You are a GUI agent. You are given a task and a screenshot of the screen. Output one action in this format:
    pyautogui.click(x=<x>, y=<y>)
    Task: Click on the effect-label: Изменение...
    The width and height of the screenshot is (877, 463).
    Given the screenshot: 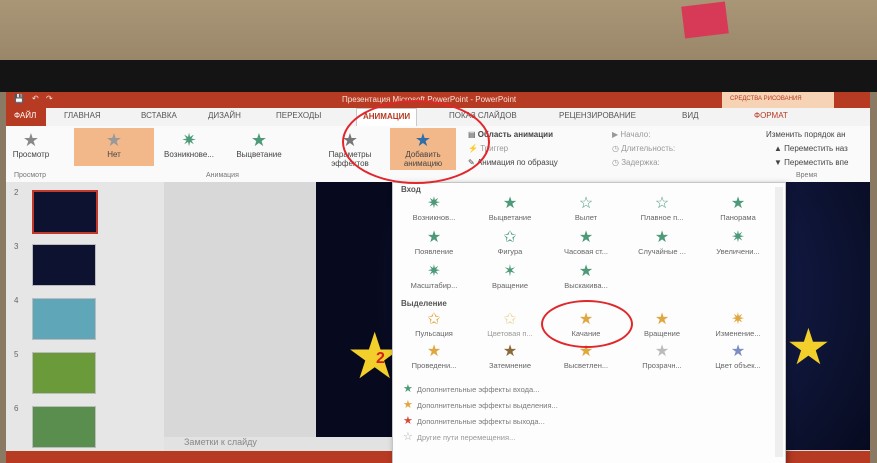 What is the action you would take?
    pyautogui.click(x=738, y=333)
    